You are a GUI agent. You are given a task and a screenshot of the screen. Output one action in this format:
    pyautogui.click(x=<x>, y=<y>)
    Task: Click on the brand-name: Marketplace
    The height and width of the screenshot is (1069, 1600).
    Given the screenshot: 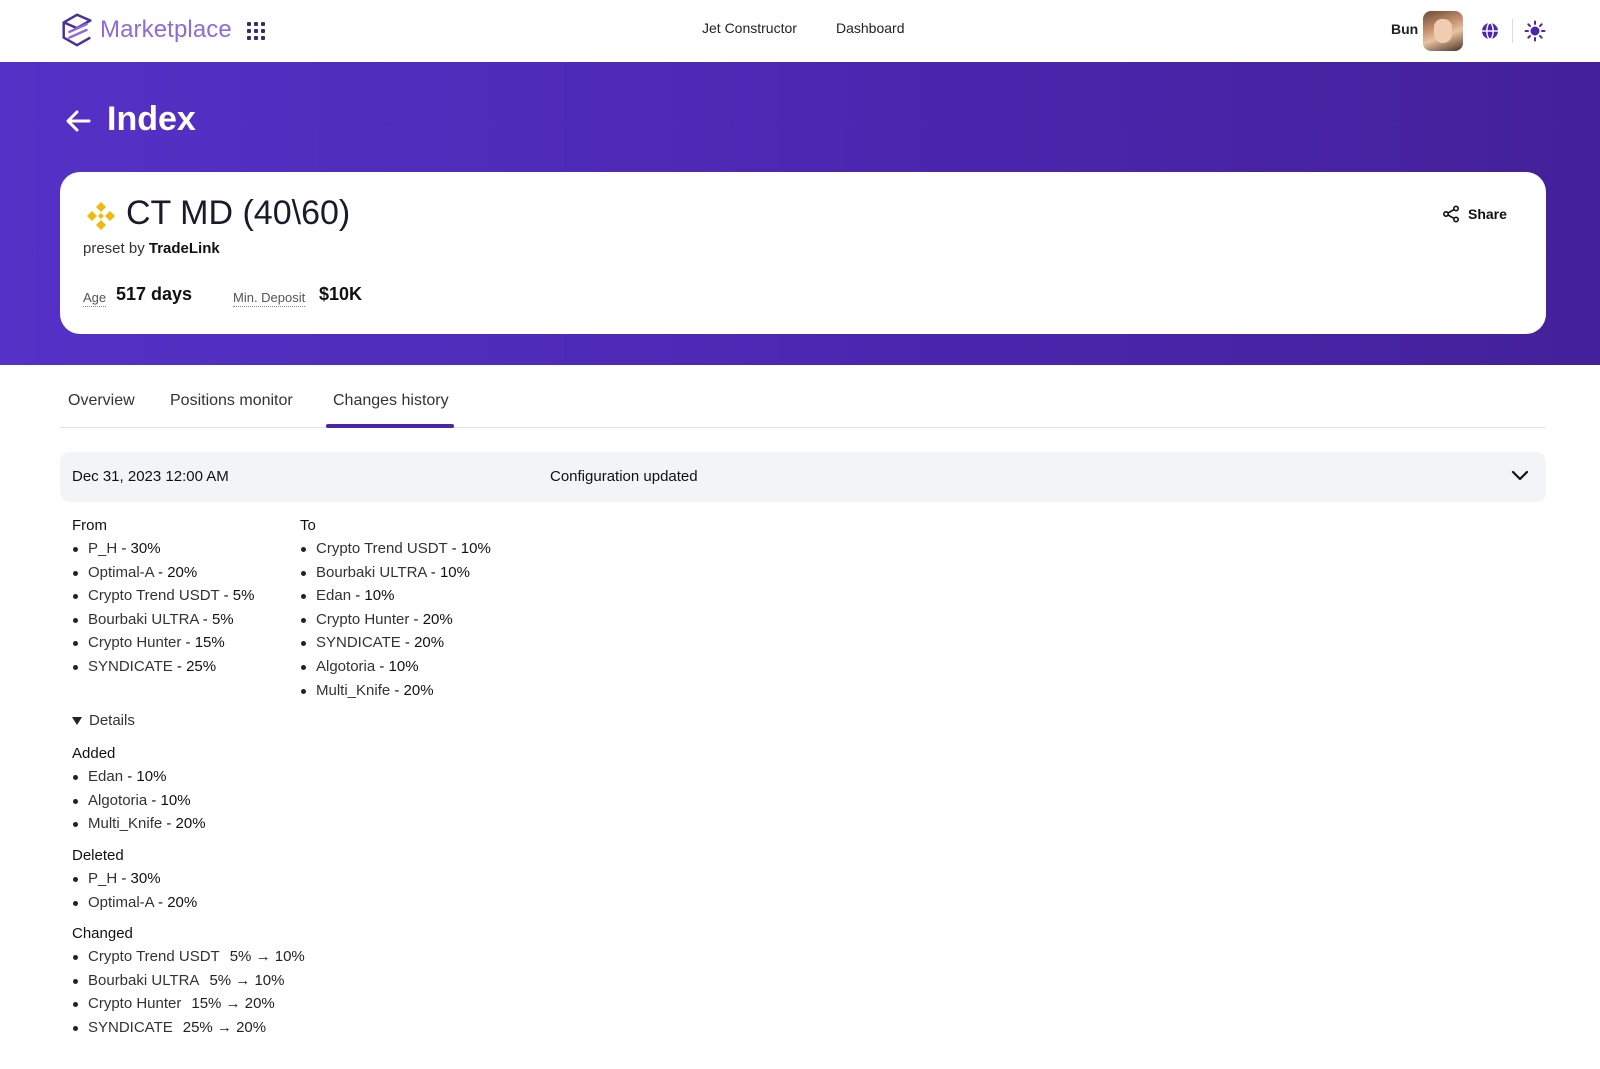 What is the action you would take?
    pyautogui.click(x=166, y=29)
    